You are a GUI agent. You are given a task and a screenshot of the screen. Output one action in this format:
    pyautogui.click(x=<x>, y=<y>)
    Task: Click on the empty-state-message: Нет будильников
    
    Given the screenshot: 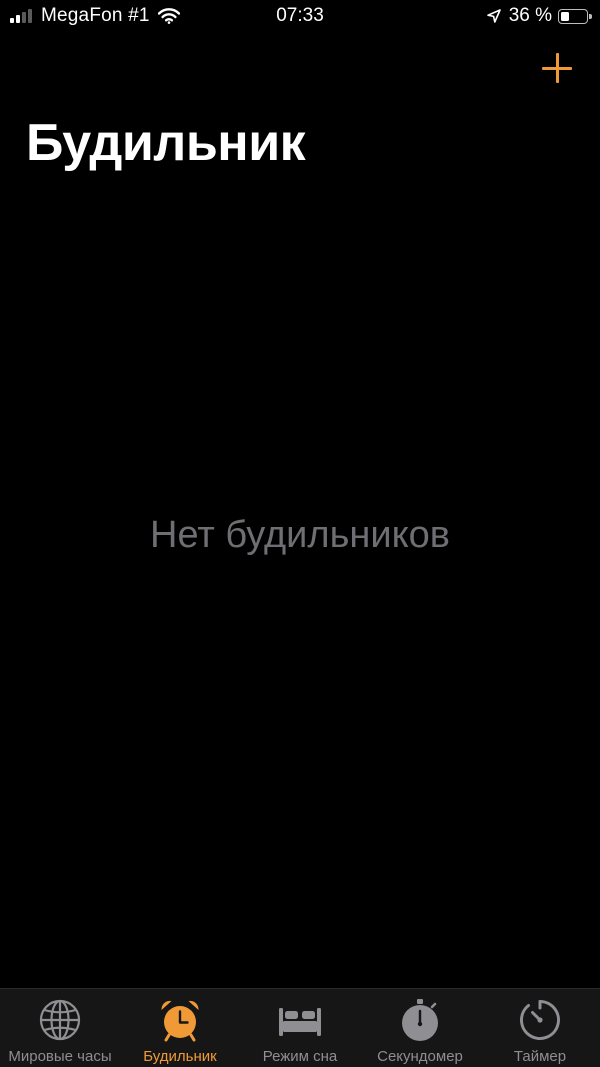 What is the action you would take?
    pyautogui.click(x=300, y=535)
    